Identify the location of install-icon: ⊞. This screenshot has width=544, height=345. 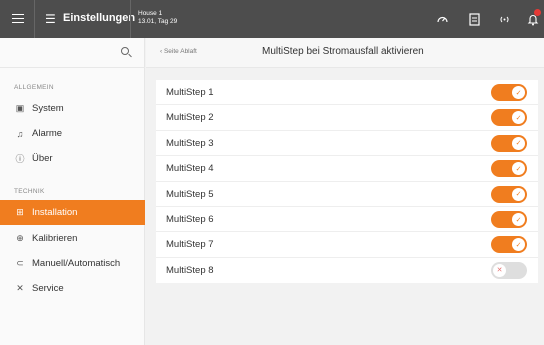
(20, 212).